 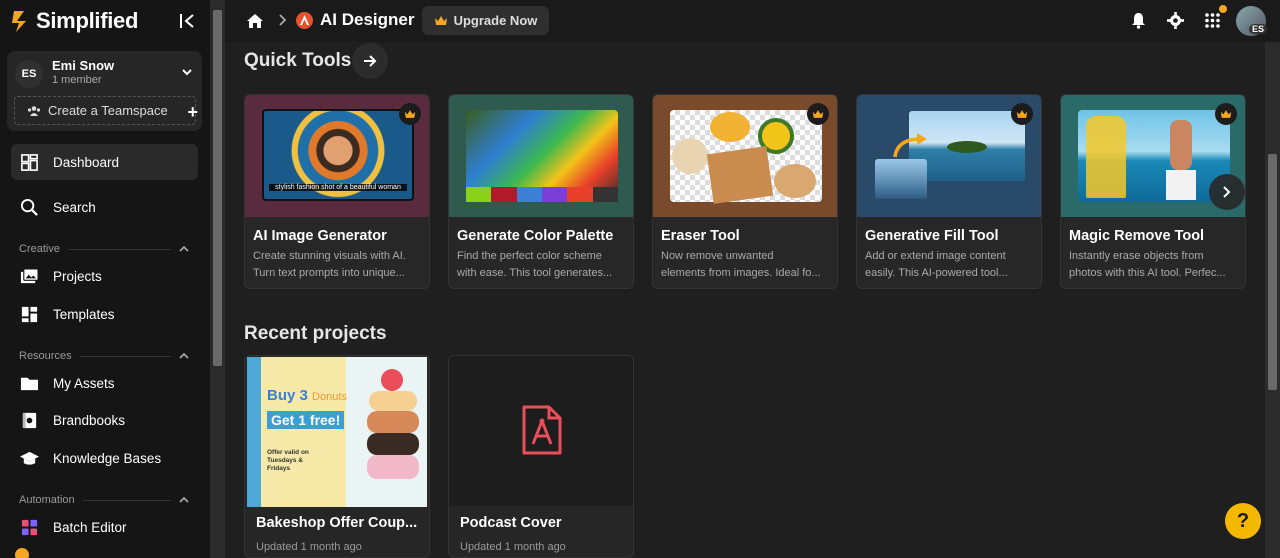 What do you see at coordinates (86, 162) in the screenshot?
I see `sidebar-item-label: Dashboard` at bounding box center [86, 162].